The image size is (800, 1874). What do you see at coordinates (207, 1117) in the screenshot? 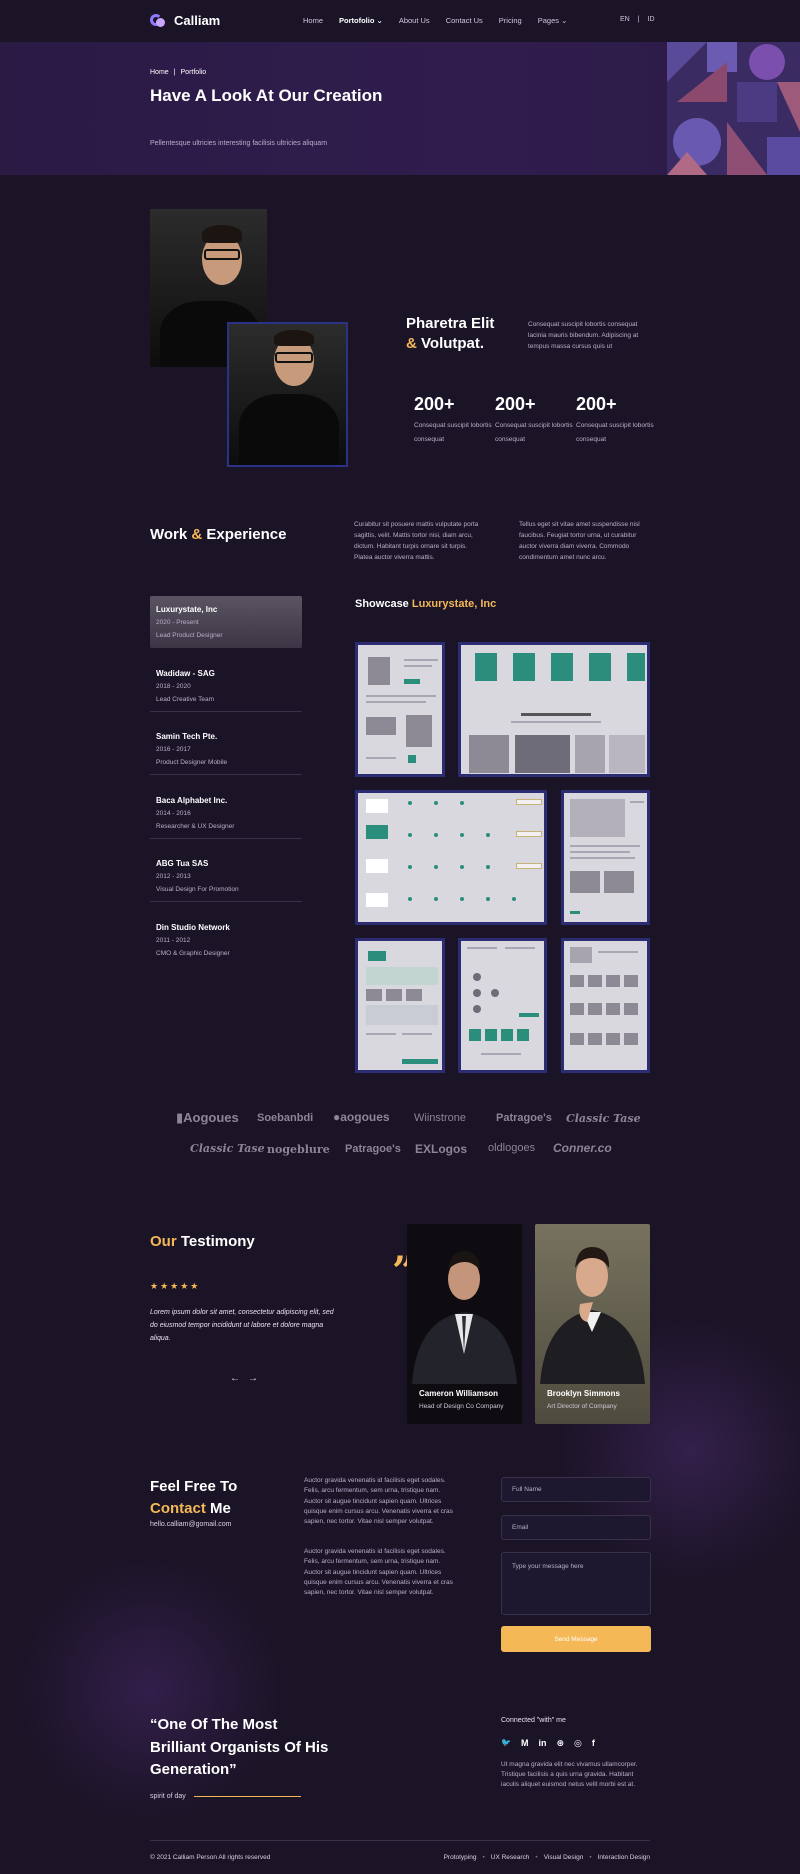
I see `brand-logo-aogoues: ▮Aogoues` at bounding box center [207, 1117].